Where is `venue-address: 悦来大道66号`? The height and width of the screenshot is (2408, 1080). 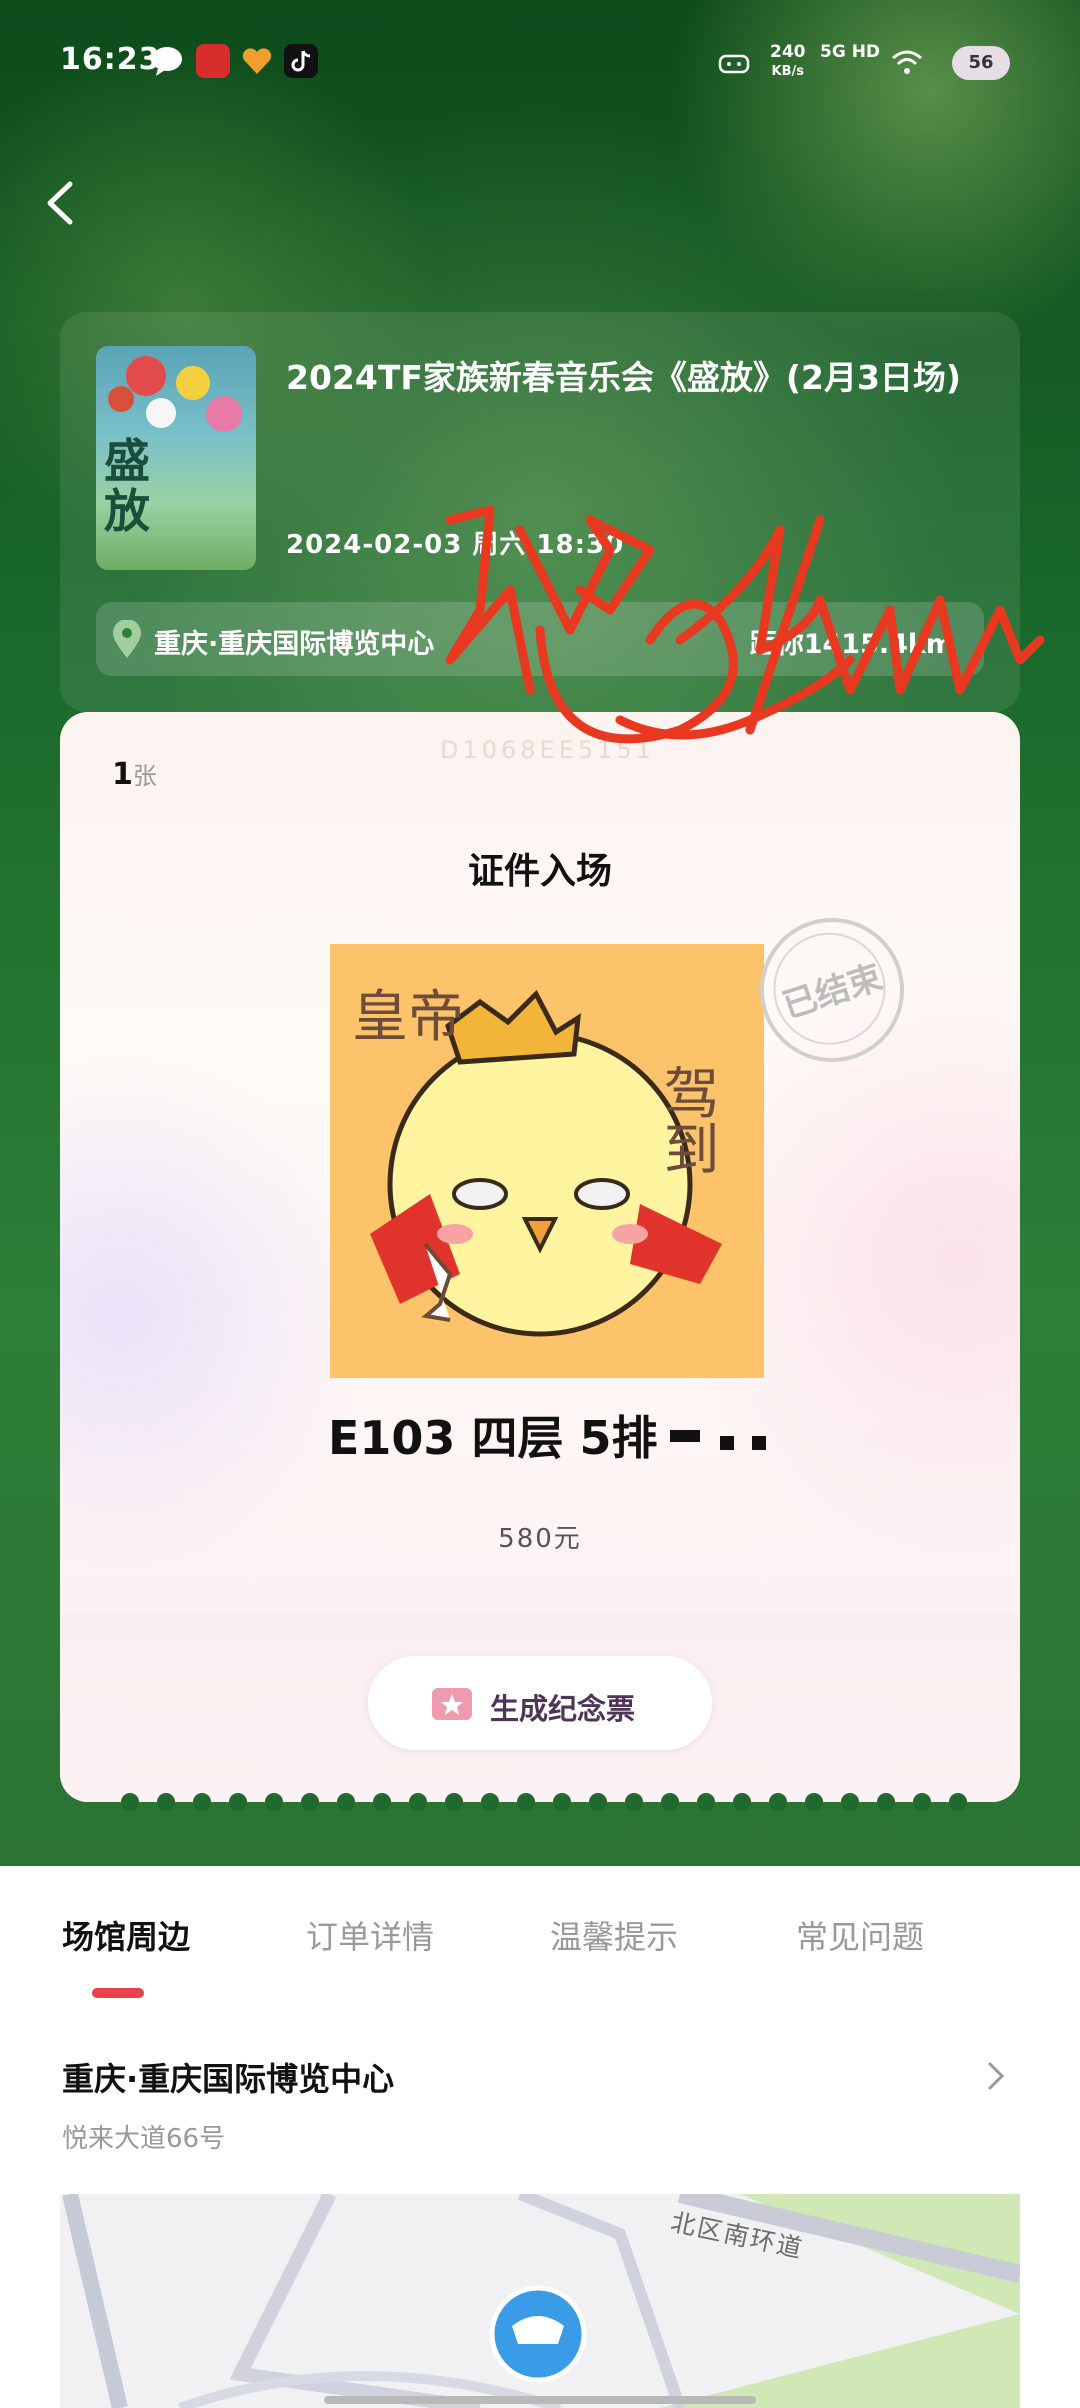
venue-address: 悦来大道66号 is located at coordinates (144, 2139).